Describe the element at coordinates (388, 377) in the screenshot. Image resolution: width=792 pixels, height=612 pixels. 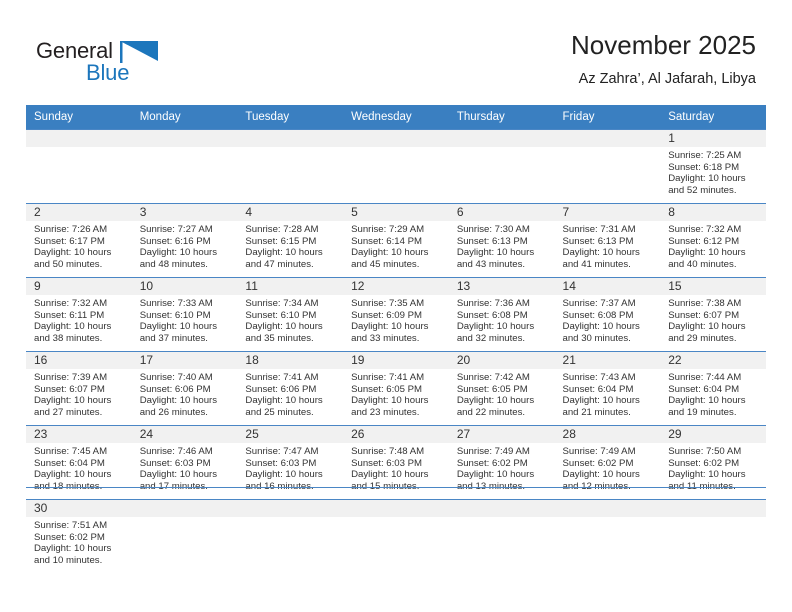
I see `day-detail-sunrise: Sunrise: 7:41 AM` at that location.